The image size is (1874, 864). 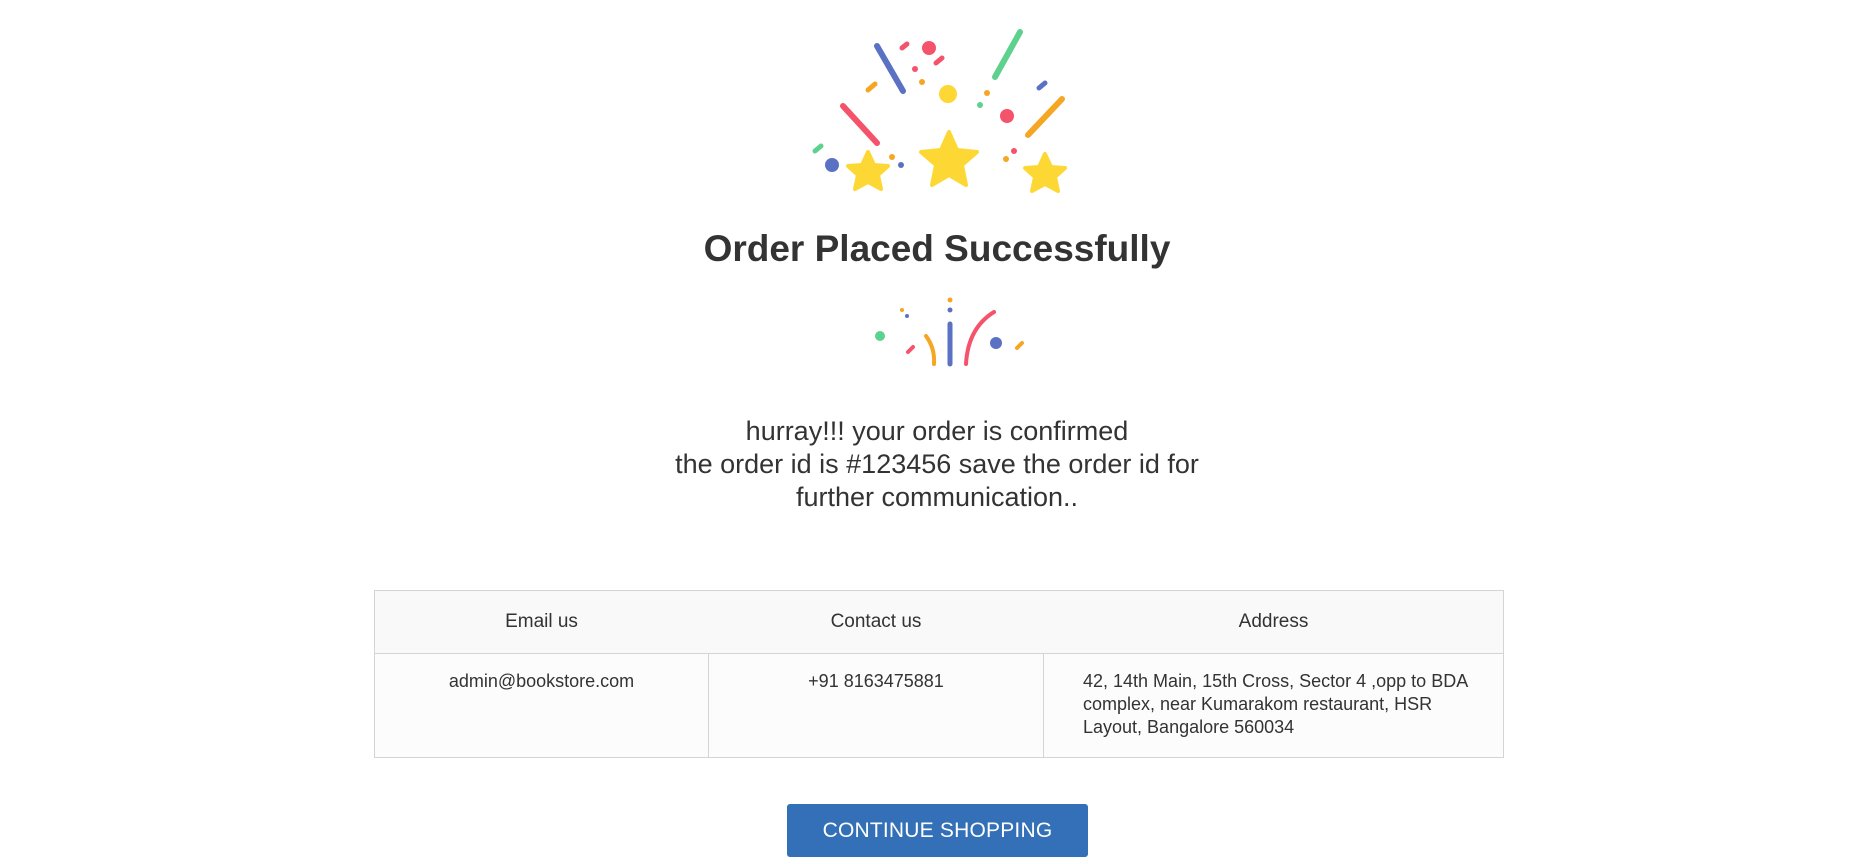 What do you see at coordinates (939, 622) in the screenshot?
I see `table-header-row: Email us Contact us Address` at bounding box center [939, 622].